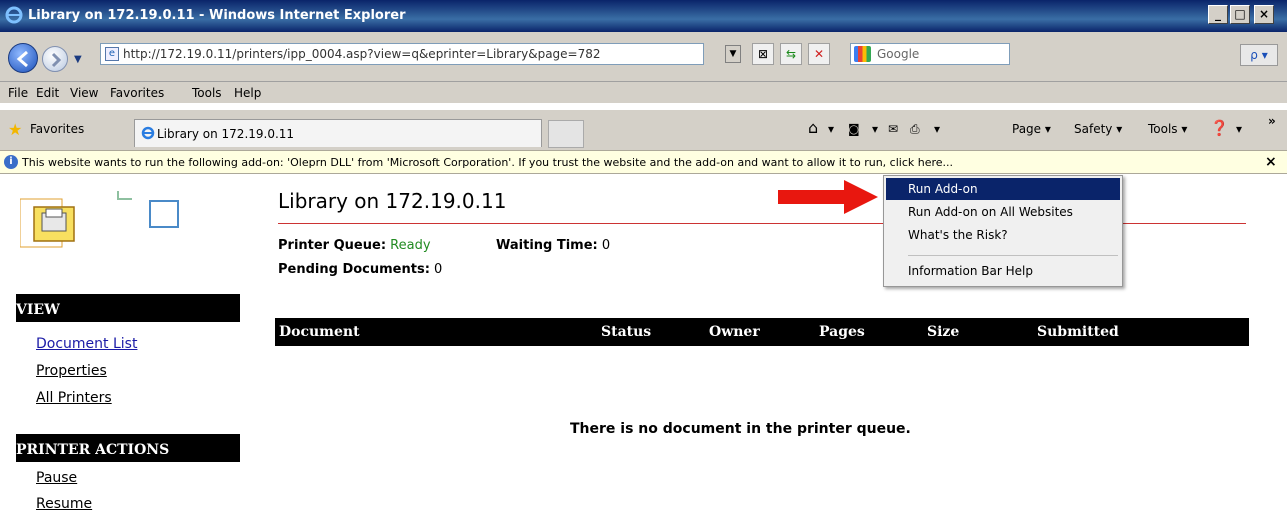 This screenshot has width=1287, height=516. Describe the element at coordinates (1013, 255) in the screenshot. I see `menu-separator` at that location.